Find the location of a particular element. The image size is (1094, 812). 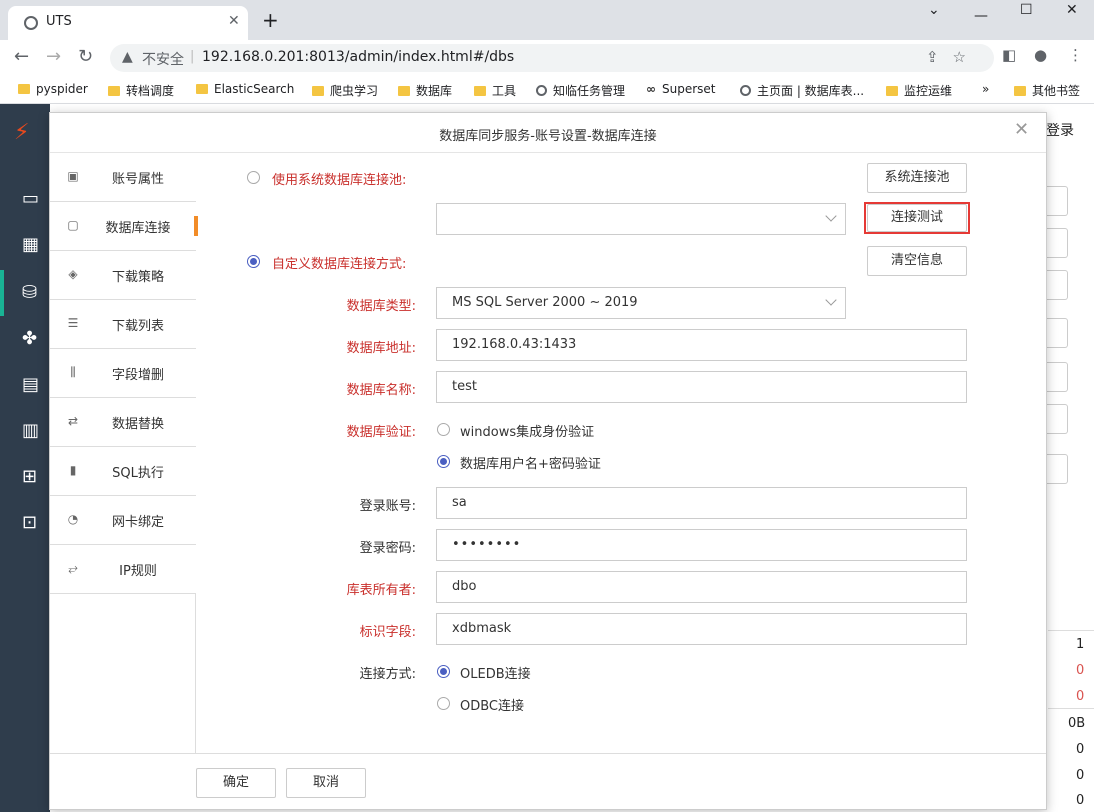

conn-odbc-radio is located at coordinates (443, 703).